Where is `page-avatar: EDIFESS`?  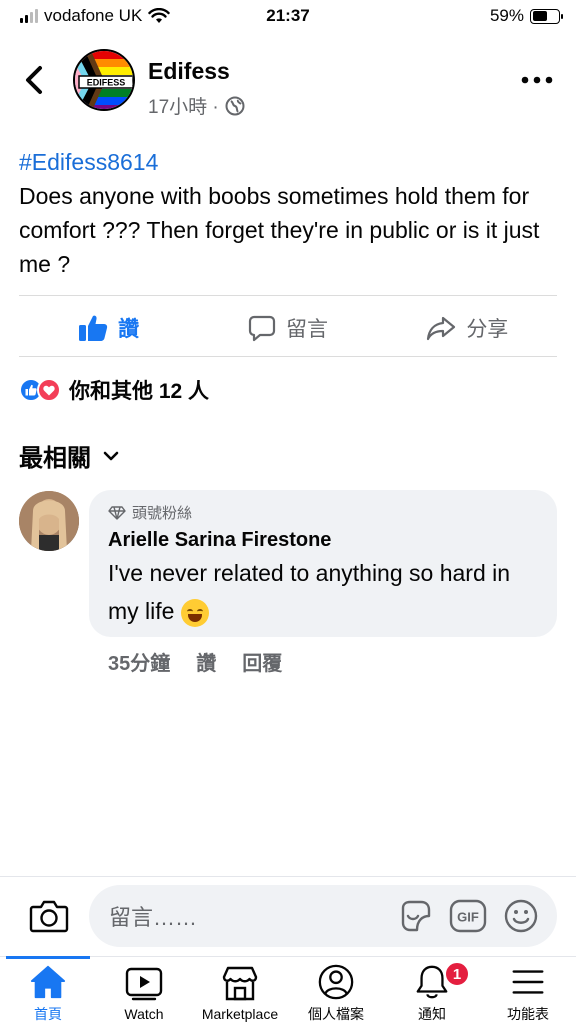
page-avatar: EDIFESS is located at coordinates (104, 80).